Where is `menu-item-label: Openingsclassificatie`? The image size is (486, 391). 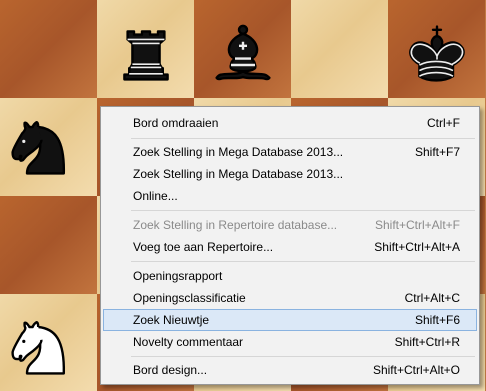
menu-item-label: Openingsclassificatie is located at coordinates (189, 298).